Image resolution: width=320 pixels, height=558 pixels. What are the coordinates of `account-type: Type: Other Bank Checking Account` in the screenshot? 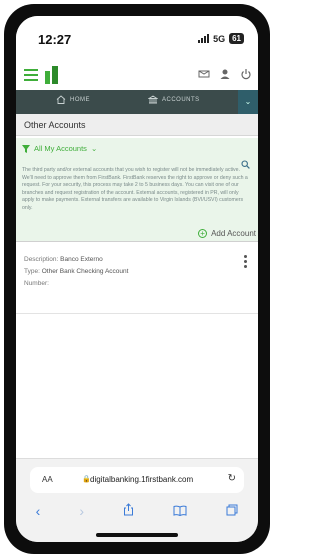 It's located at (76, 271).